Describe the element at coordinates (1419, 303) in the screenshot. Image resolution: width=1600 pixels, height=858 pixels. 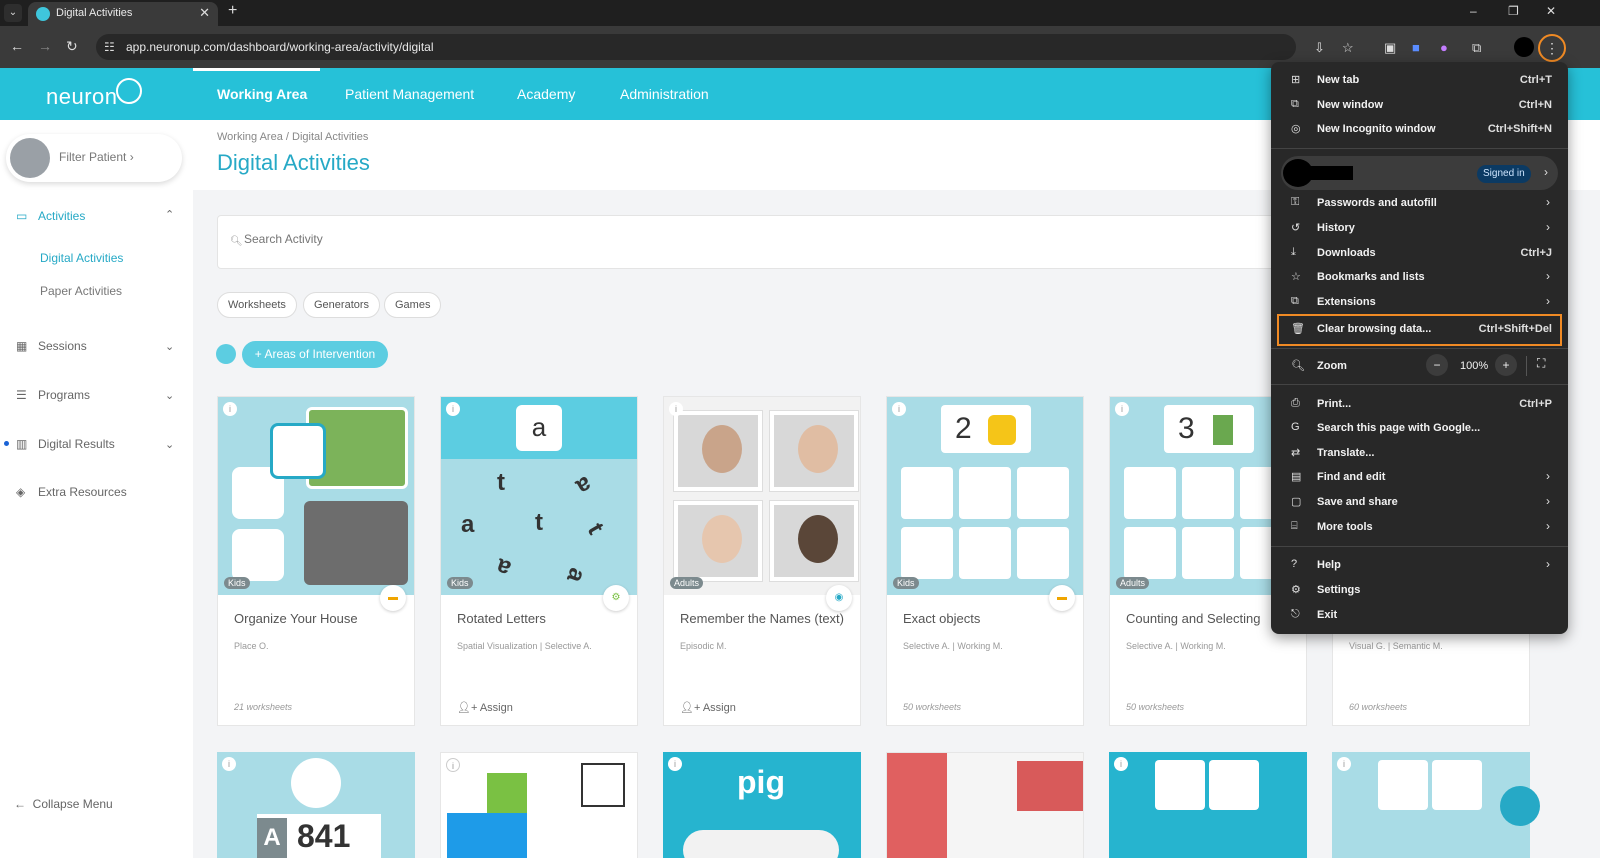
I see `menu-item-extensions: ⧉ Extensions ›` at that location.